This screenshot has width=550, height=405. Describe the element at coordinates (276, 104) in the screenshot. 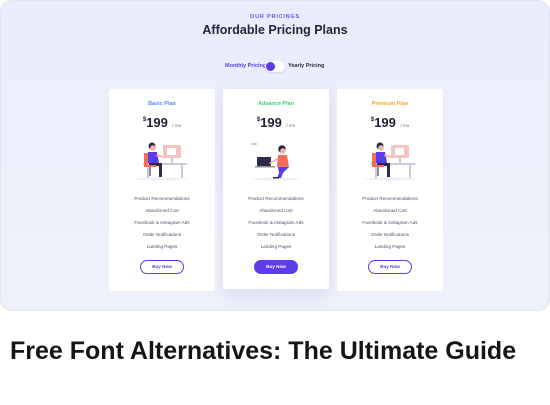

I see `plan-name: Advance Plan` at that location.